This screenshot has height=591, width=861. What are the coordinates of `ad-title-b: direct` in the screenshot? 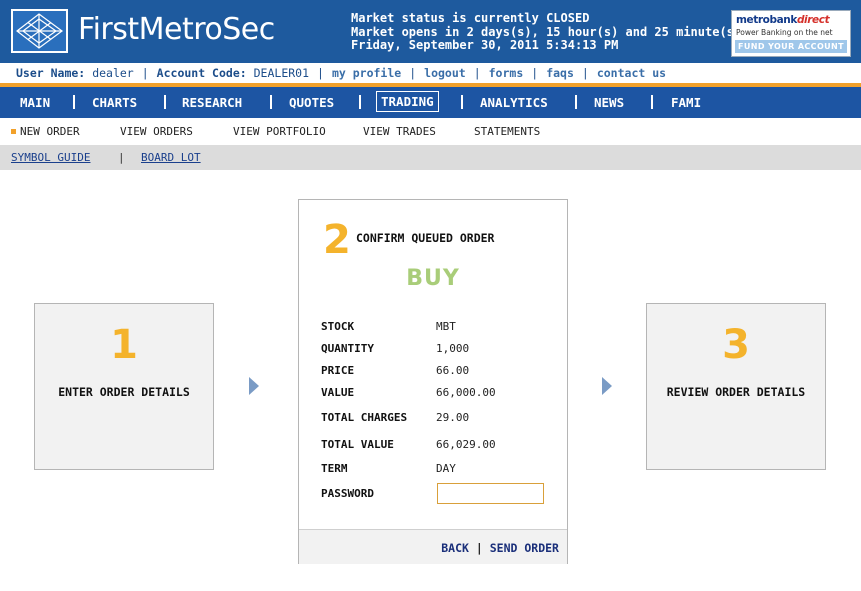 It's located at (813, 20).